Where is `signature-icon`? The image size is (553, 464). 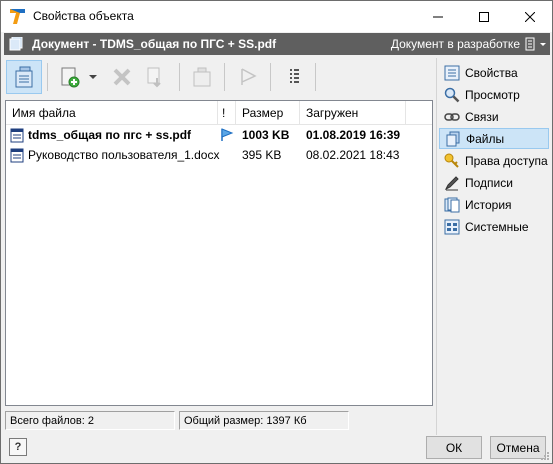
signature-icon is located at coordinates (451, 182).